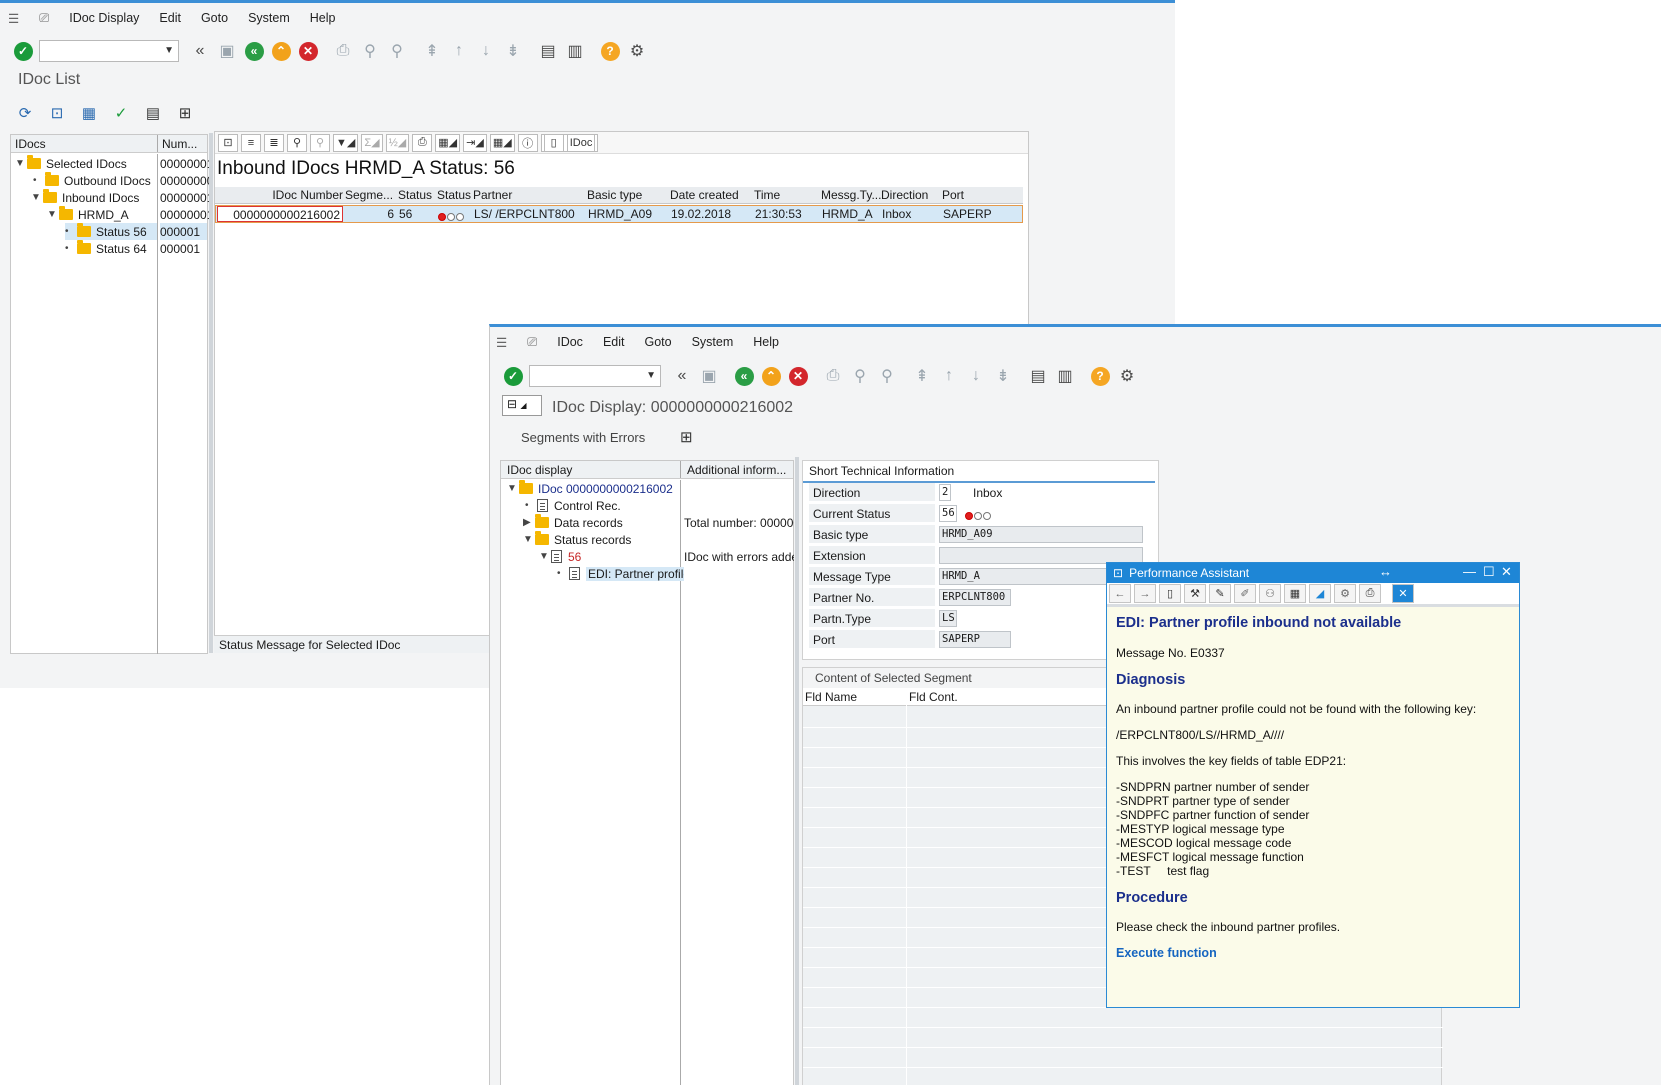 This screenshot has height=1085, width=1661. What do you see at coordinates (1270, 593) in the screenshot?
I see `user-icon: ⚇` at bounding box center [1270, 593].